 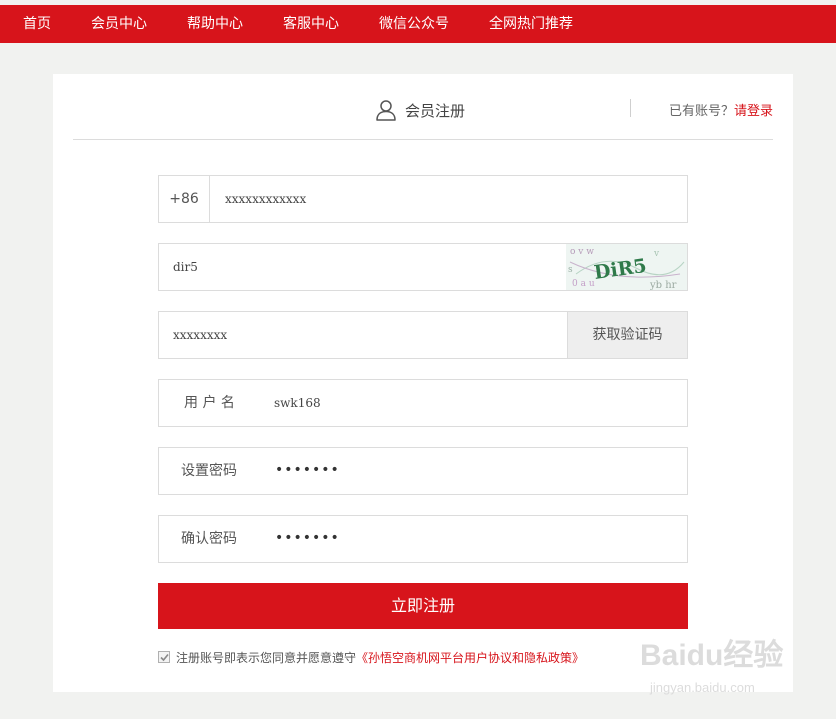 What do you see at coordinates (435, 110) in the screenshot?
I see `page-title-text: 会员注册` at bounding box center [435, 110].